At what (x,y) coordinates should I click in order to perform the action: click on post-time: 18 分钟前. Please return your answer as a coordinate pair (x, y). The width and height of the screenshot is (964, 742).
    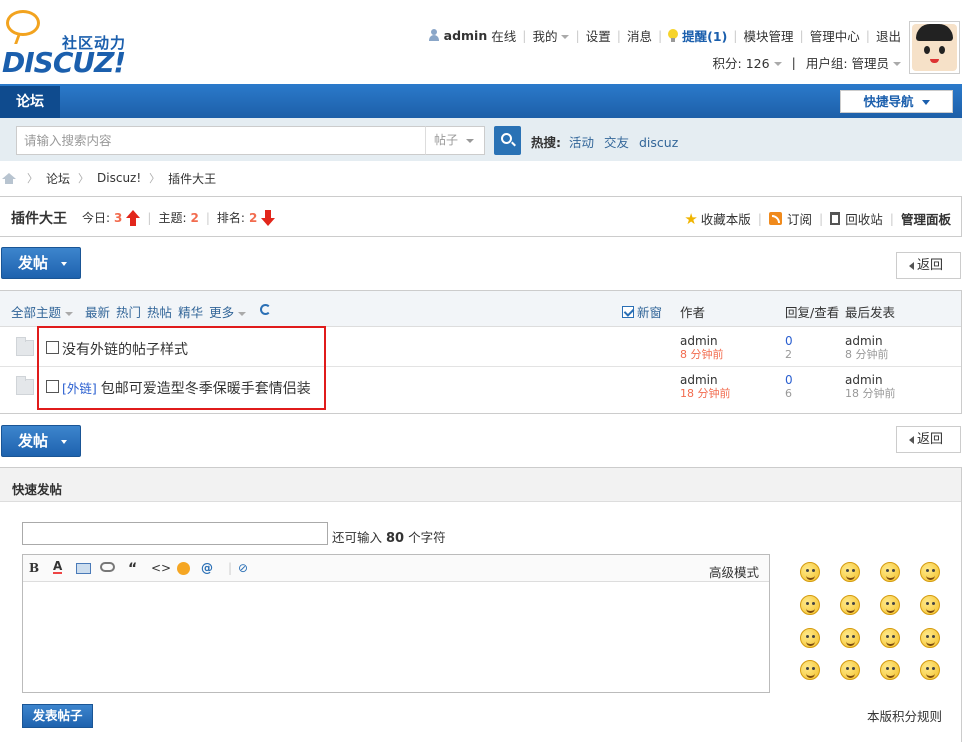
    Looking at the image, I should click on (705, 393).